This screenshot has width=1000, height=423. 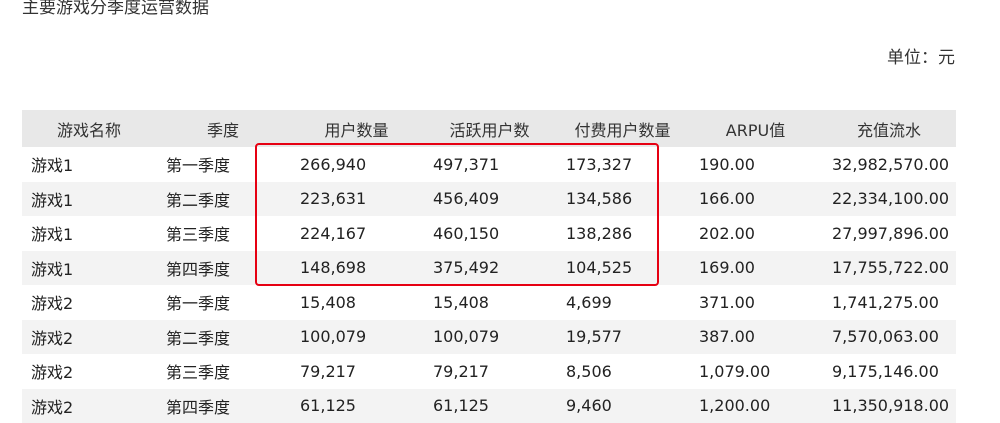 I want to click on cell-user-count: 148,698, so click(x=356, y=267).